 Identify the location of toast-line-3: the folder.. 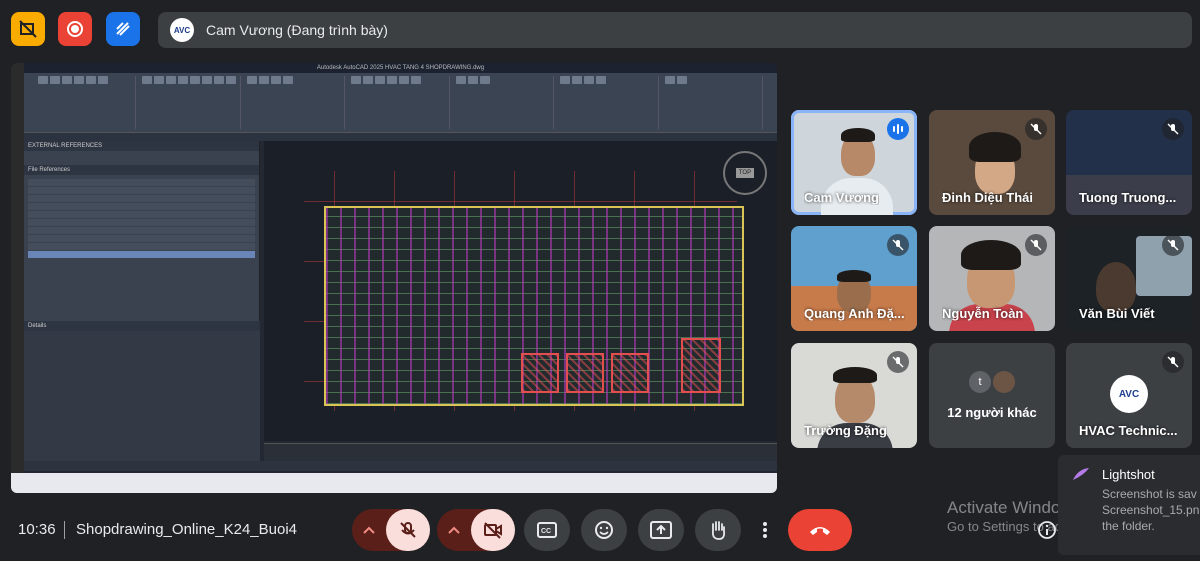
(1128, 526).